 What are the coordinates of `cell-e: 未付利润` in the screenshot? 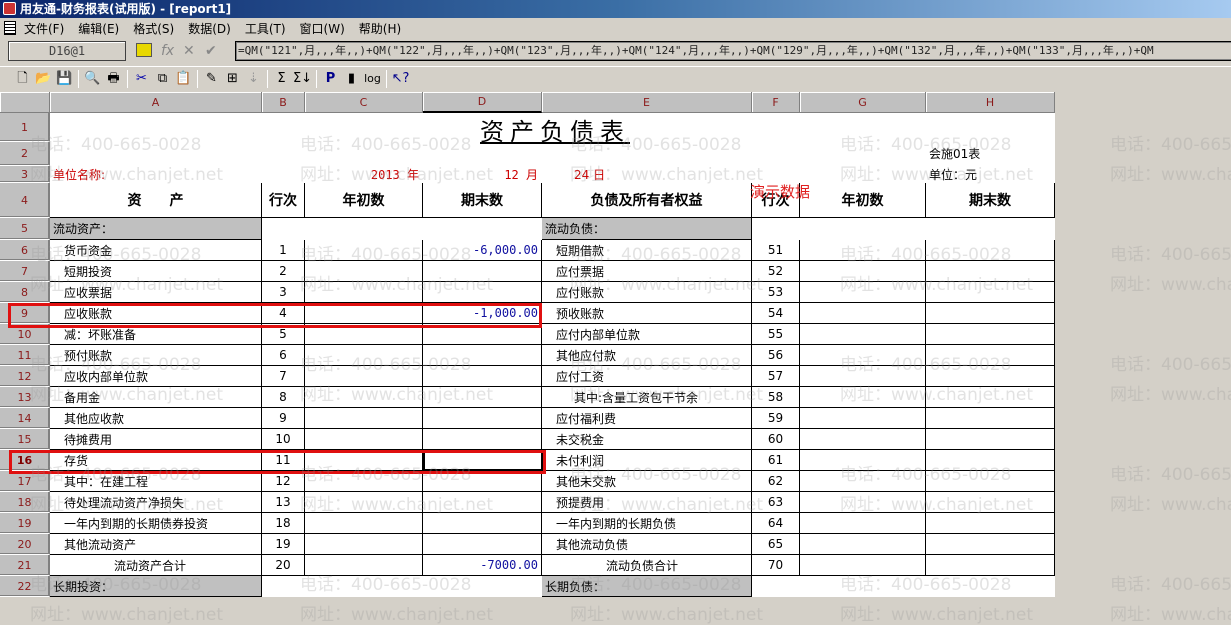 It's located at (647, 460).